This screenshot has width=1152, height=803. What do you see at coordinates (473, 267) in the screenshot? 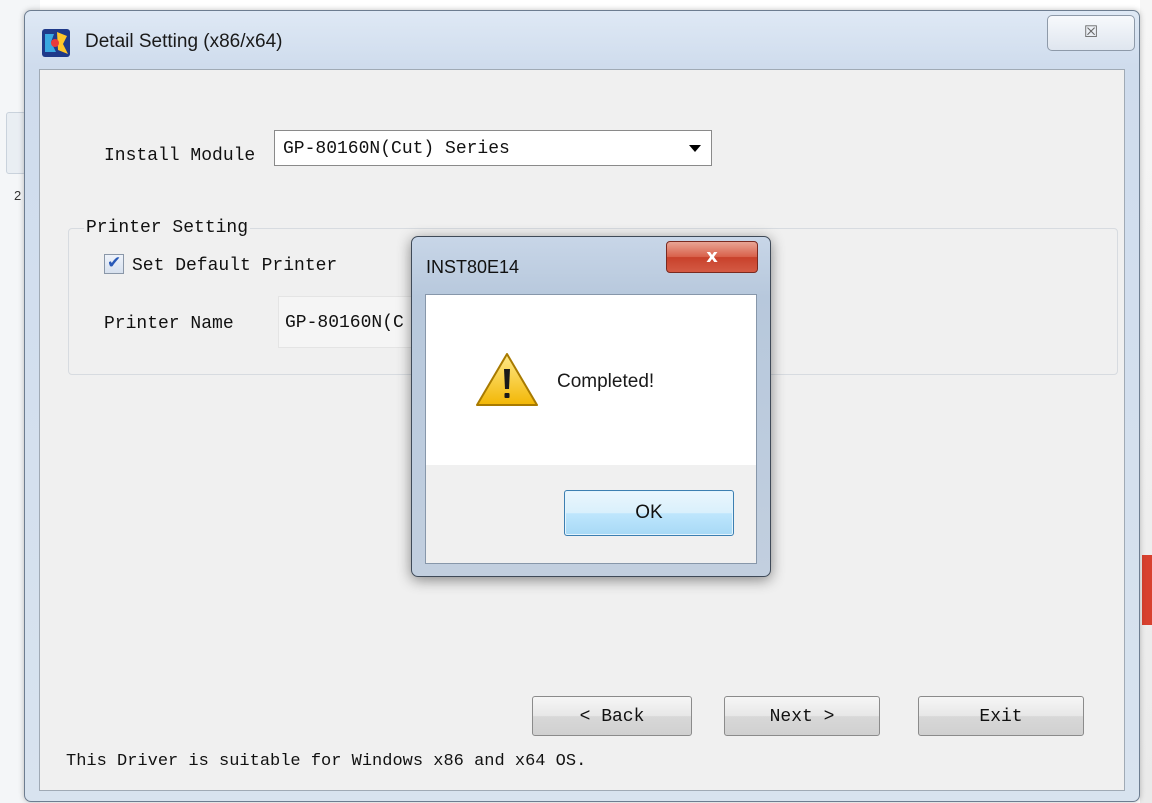
I see `message-box-title: INST80E14` at bounding box center [473, 267].